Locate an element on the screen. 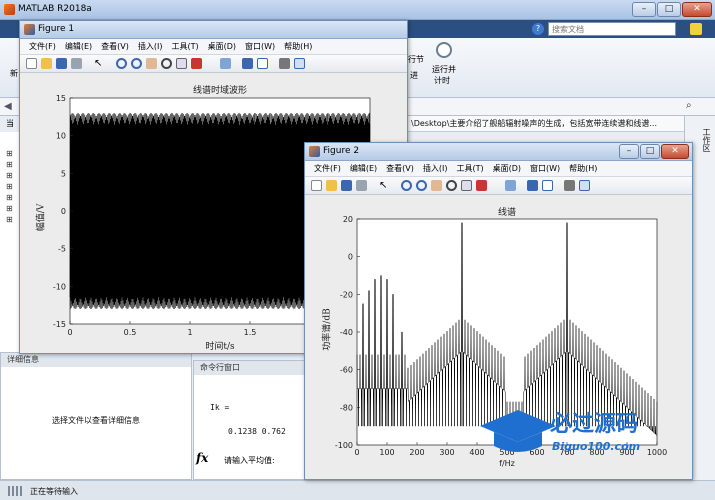 The width and height of the screenshot is (715, 500). addr-search-icon: ⌕ is located at coordinates (689, 105).